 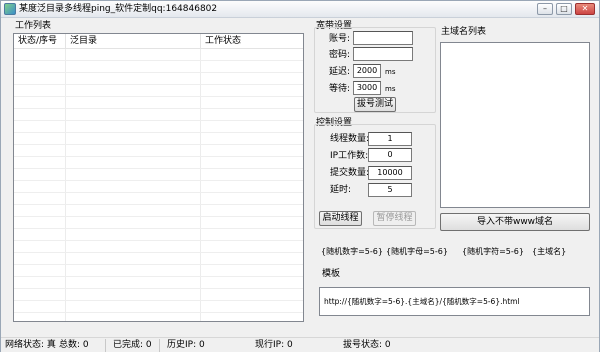 I want to click on template-label: 模板, so click(x=331, y=274).